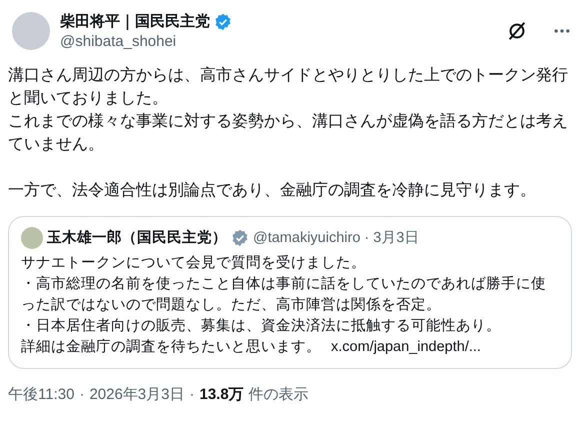  What do you see at coordinates (288, 87) in the screenshot?
I see `post-text: 溝口さん周辺の方からは、高市さんサイドとやりとりした上でのトークン発行と聞いておりました。` at bounding box center [288, 87].